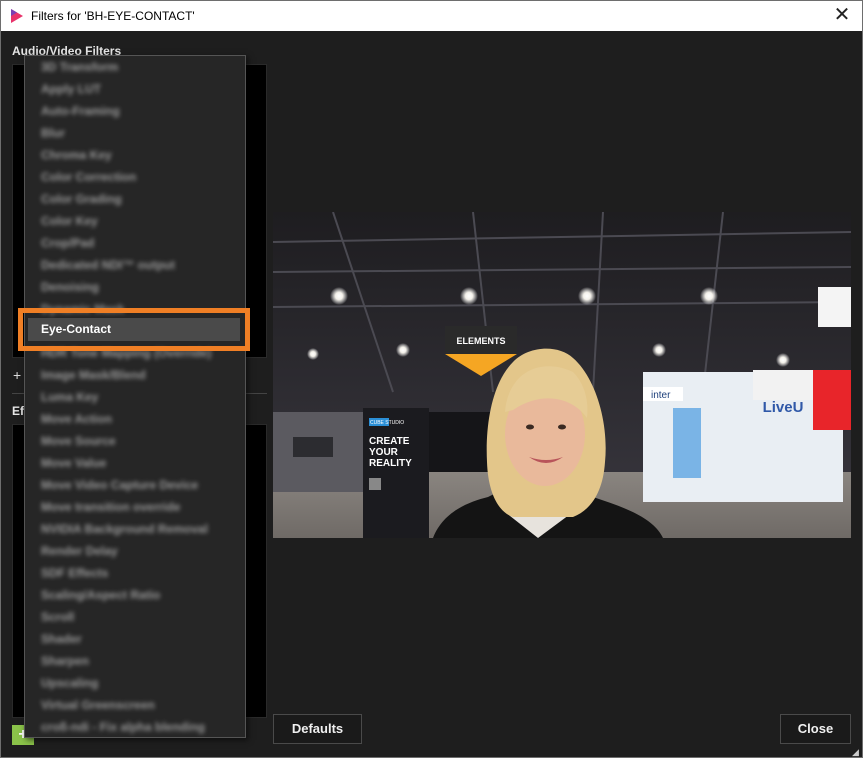 The width and height of the screenshot is (863, 758). What do you see at coordinates (81, 203) in the screenshot?
I see `menu-item: Color Grading` at bounding box center [81, 203].